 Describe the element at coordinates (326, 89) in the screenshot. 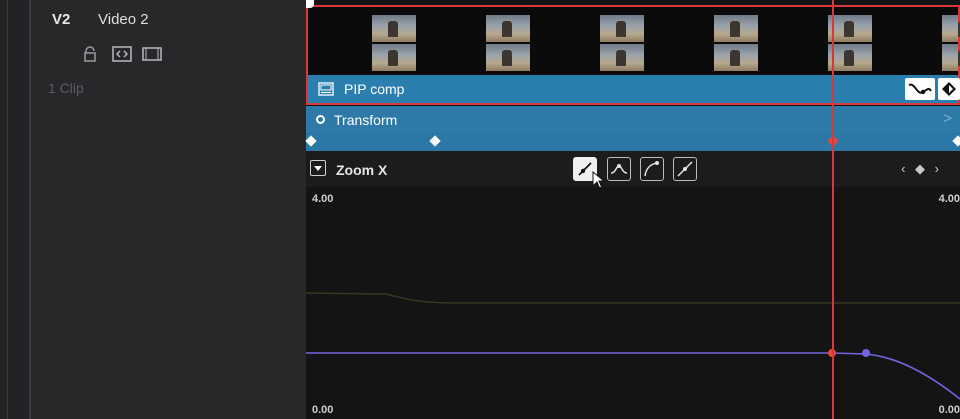

I see `composite-icon` at that location.